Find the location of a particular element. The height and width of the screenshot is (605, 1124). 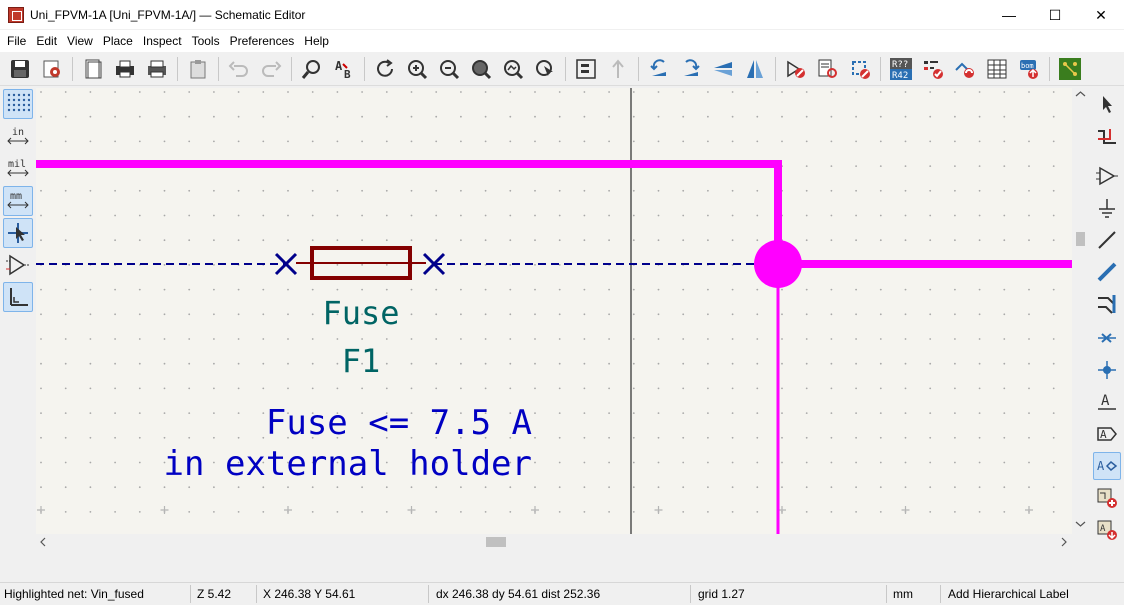

assign-footprints-button is located at coordinates (965, 69).